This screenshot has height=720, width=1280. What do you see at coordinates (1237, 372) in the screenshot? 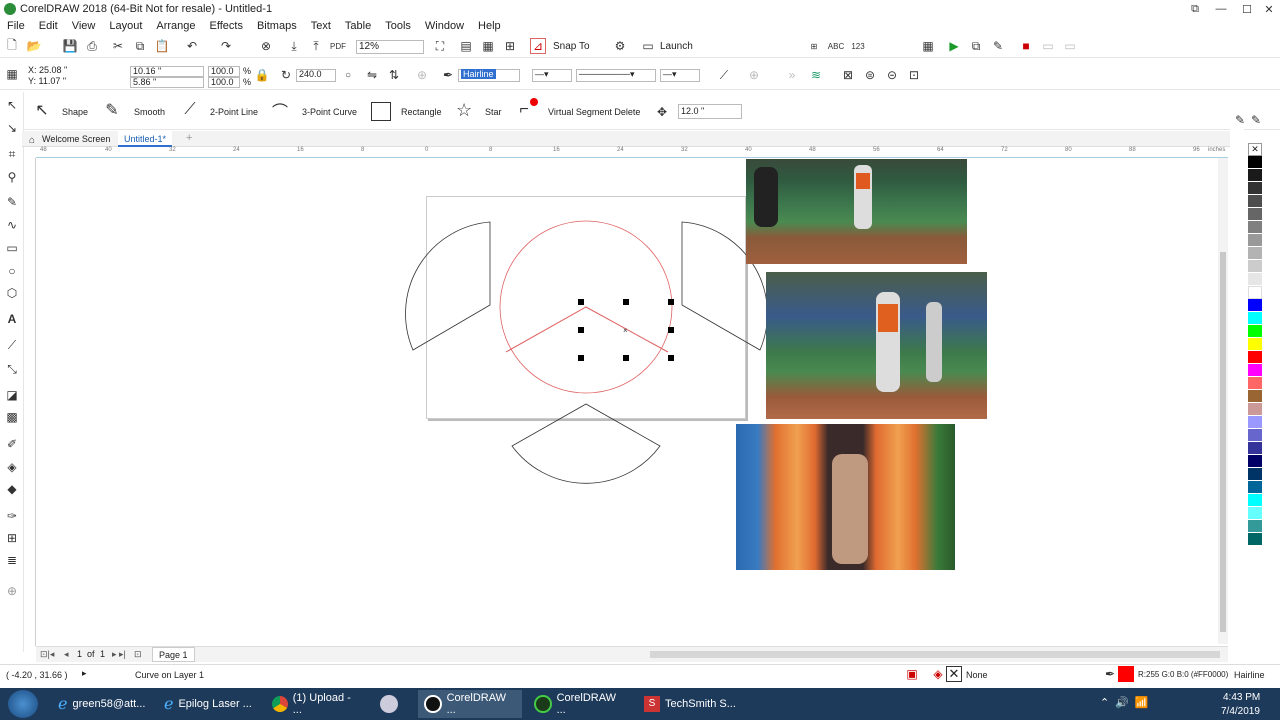
I see `docker-strip` at bounding box center [1237, 372].